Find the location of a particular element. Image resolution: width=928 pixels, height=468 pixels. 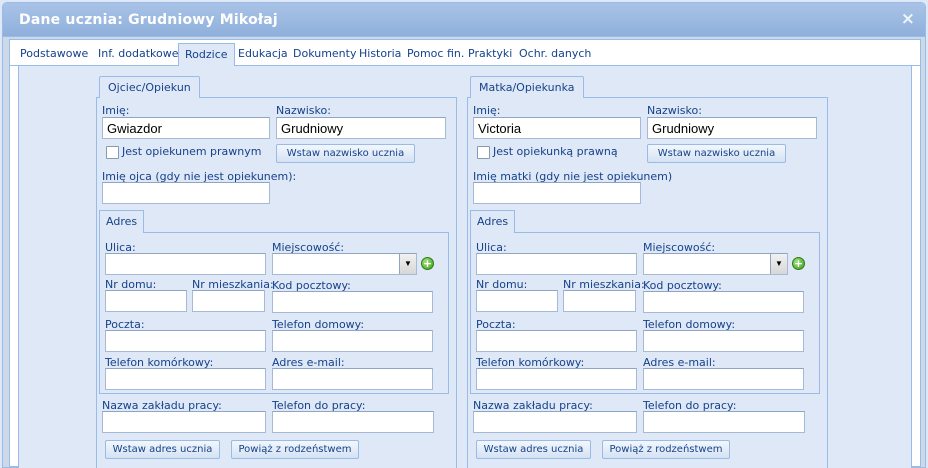

father-guardian-label: Jest opiekunem prawnym is located at coordinates (192, 151).